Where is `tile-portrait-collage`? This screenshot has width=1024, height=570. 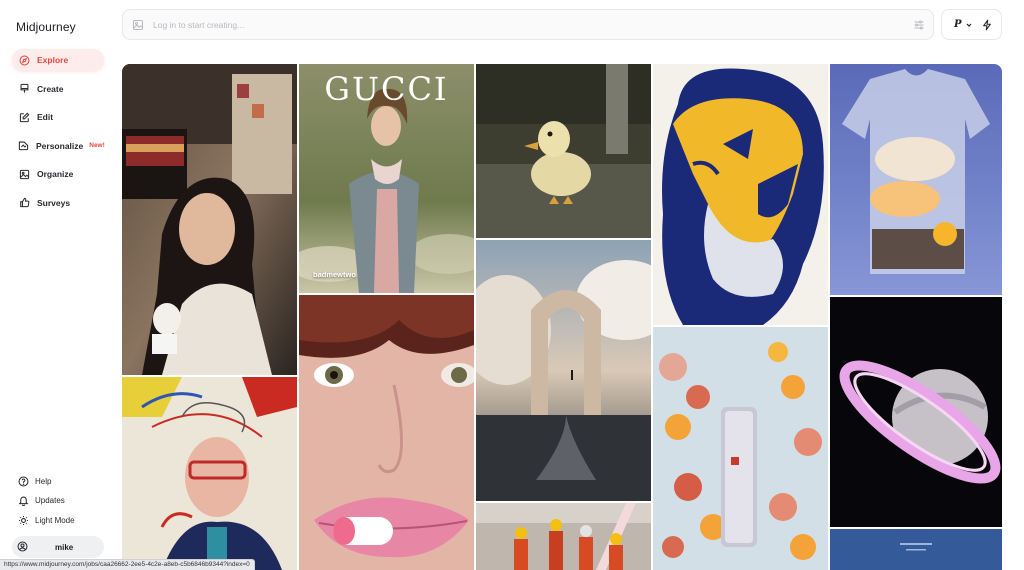 tile-portrait-collage is located at coordinates (209, 473).